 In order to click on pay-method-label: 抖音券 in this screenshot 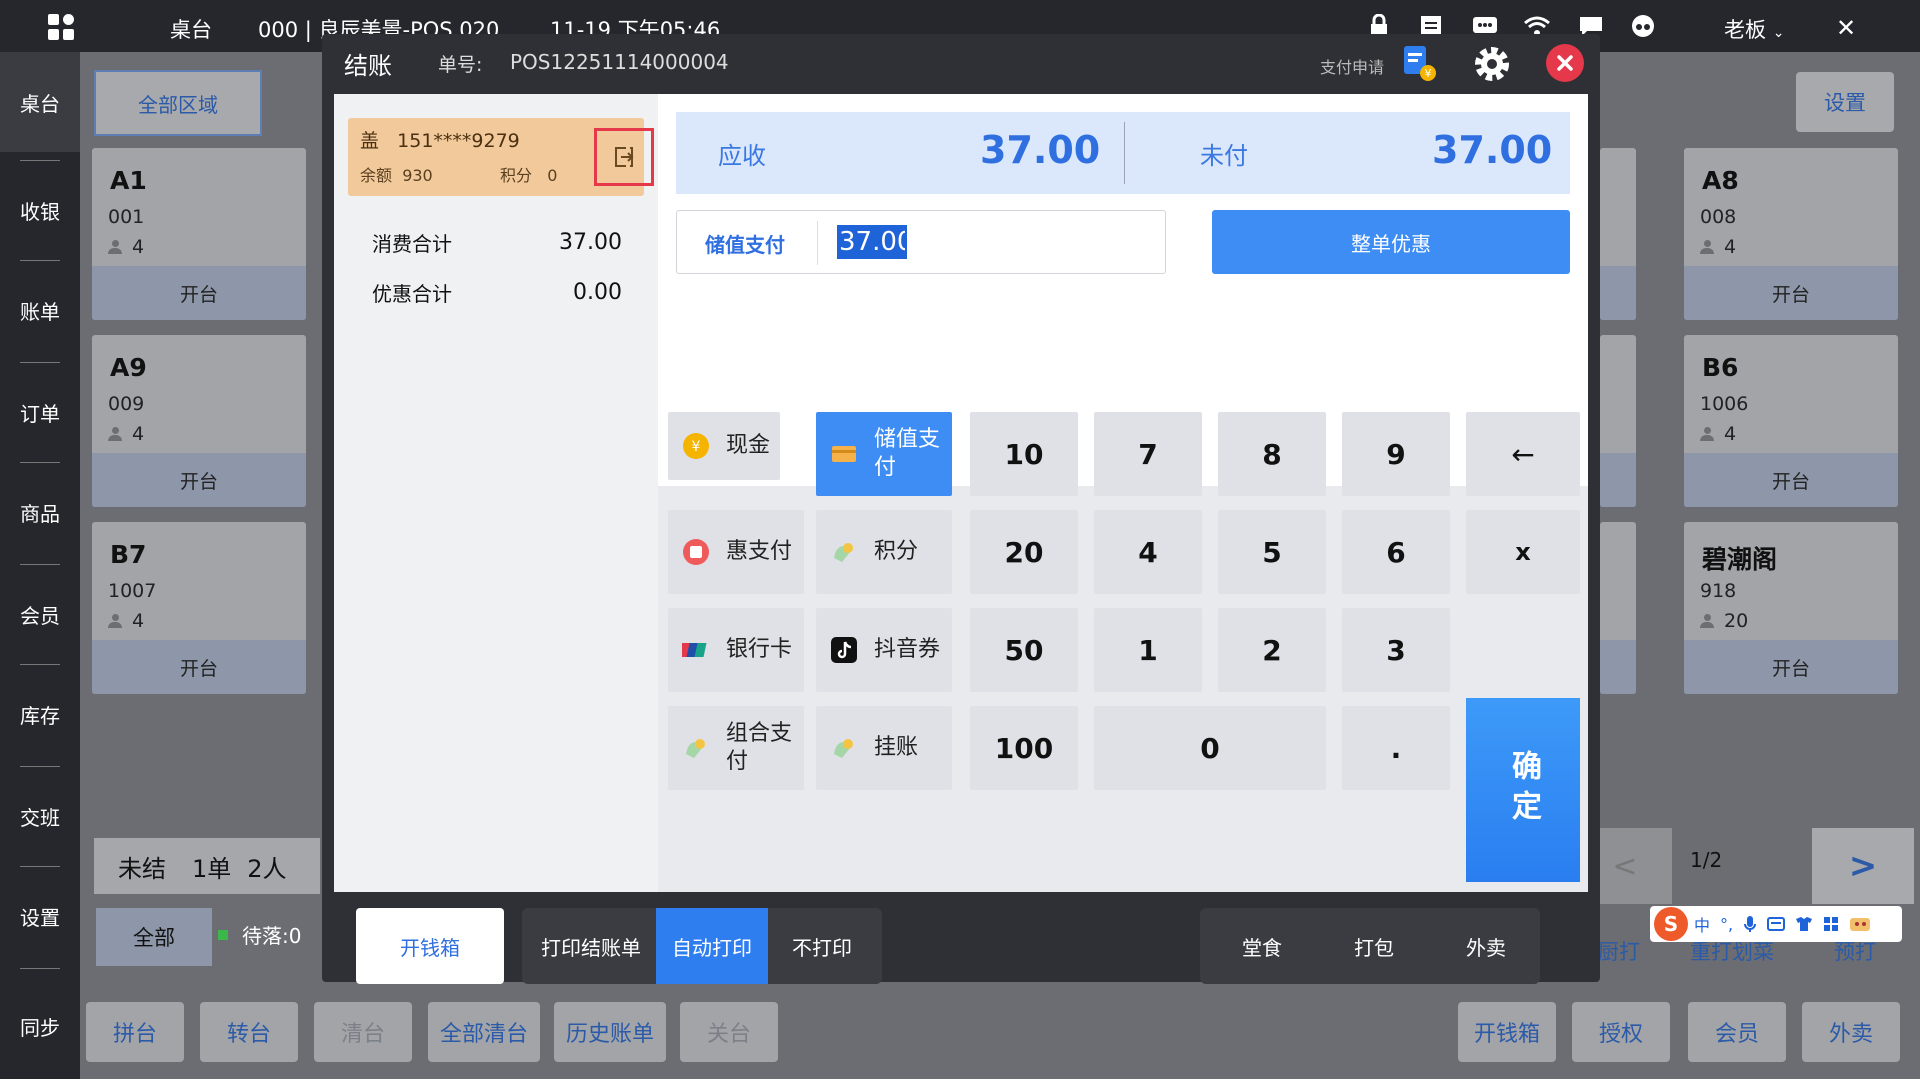, I will do `click(907, 649)`.